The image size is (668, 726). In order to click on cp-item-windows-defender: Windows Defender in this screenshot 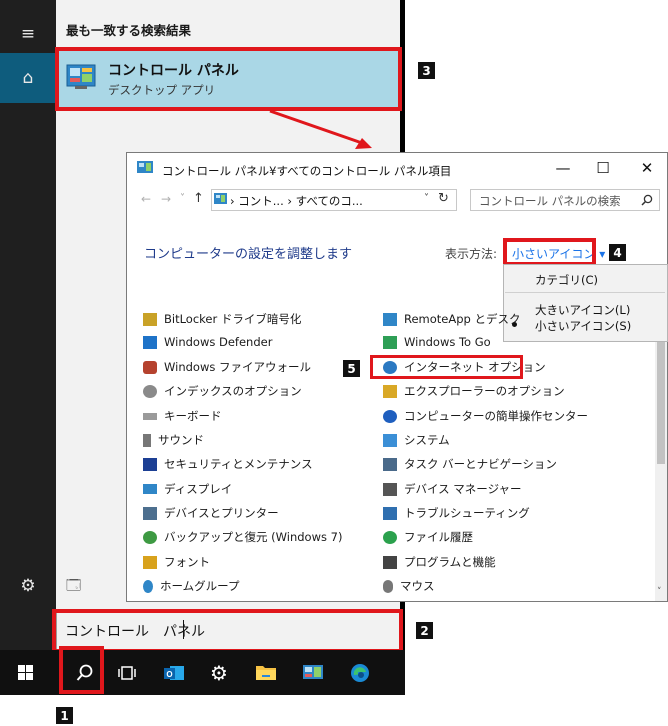, I will do `click(207, 342)`.